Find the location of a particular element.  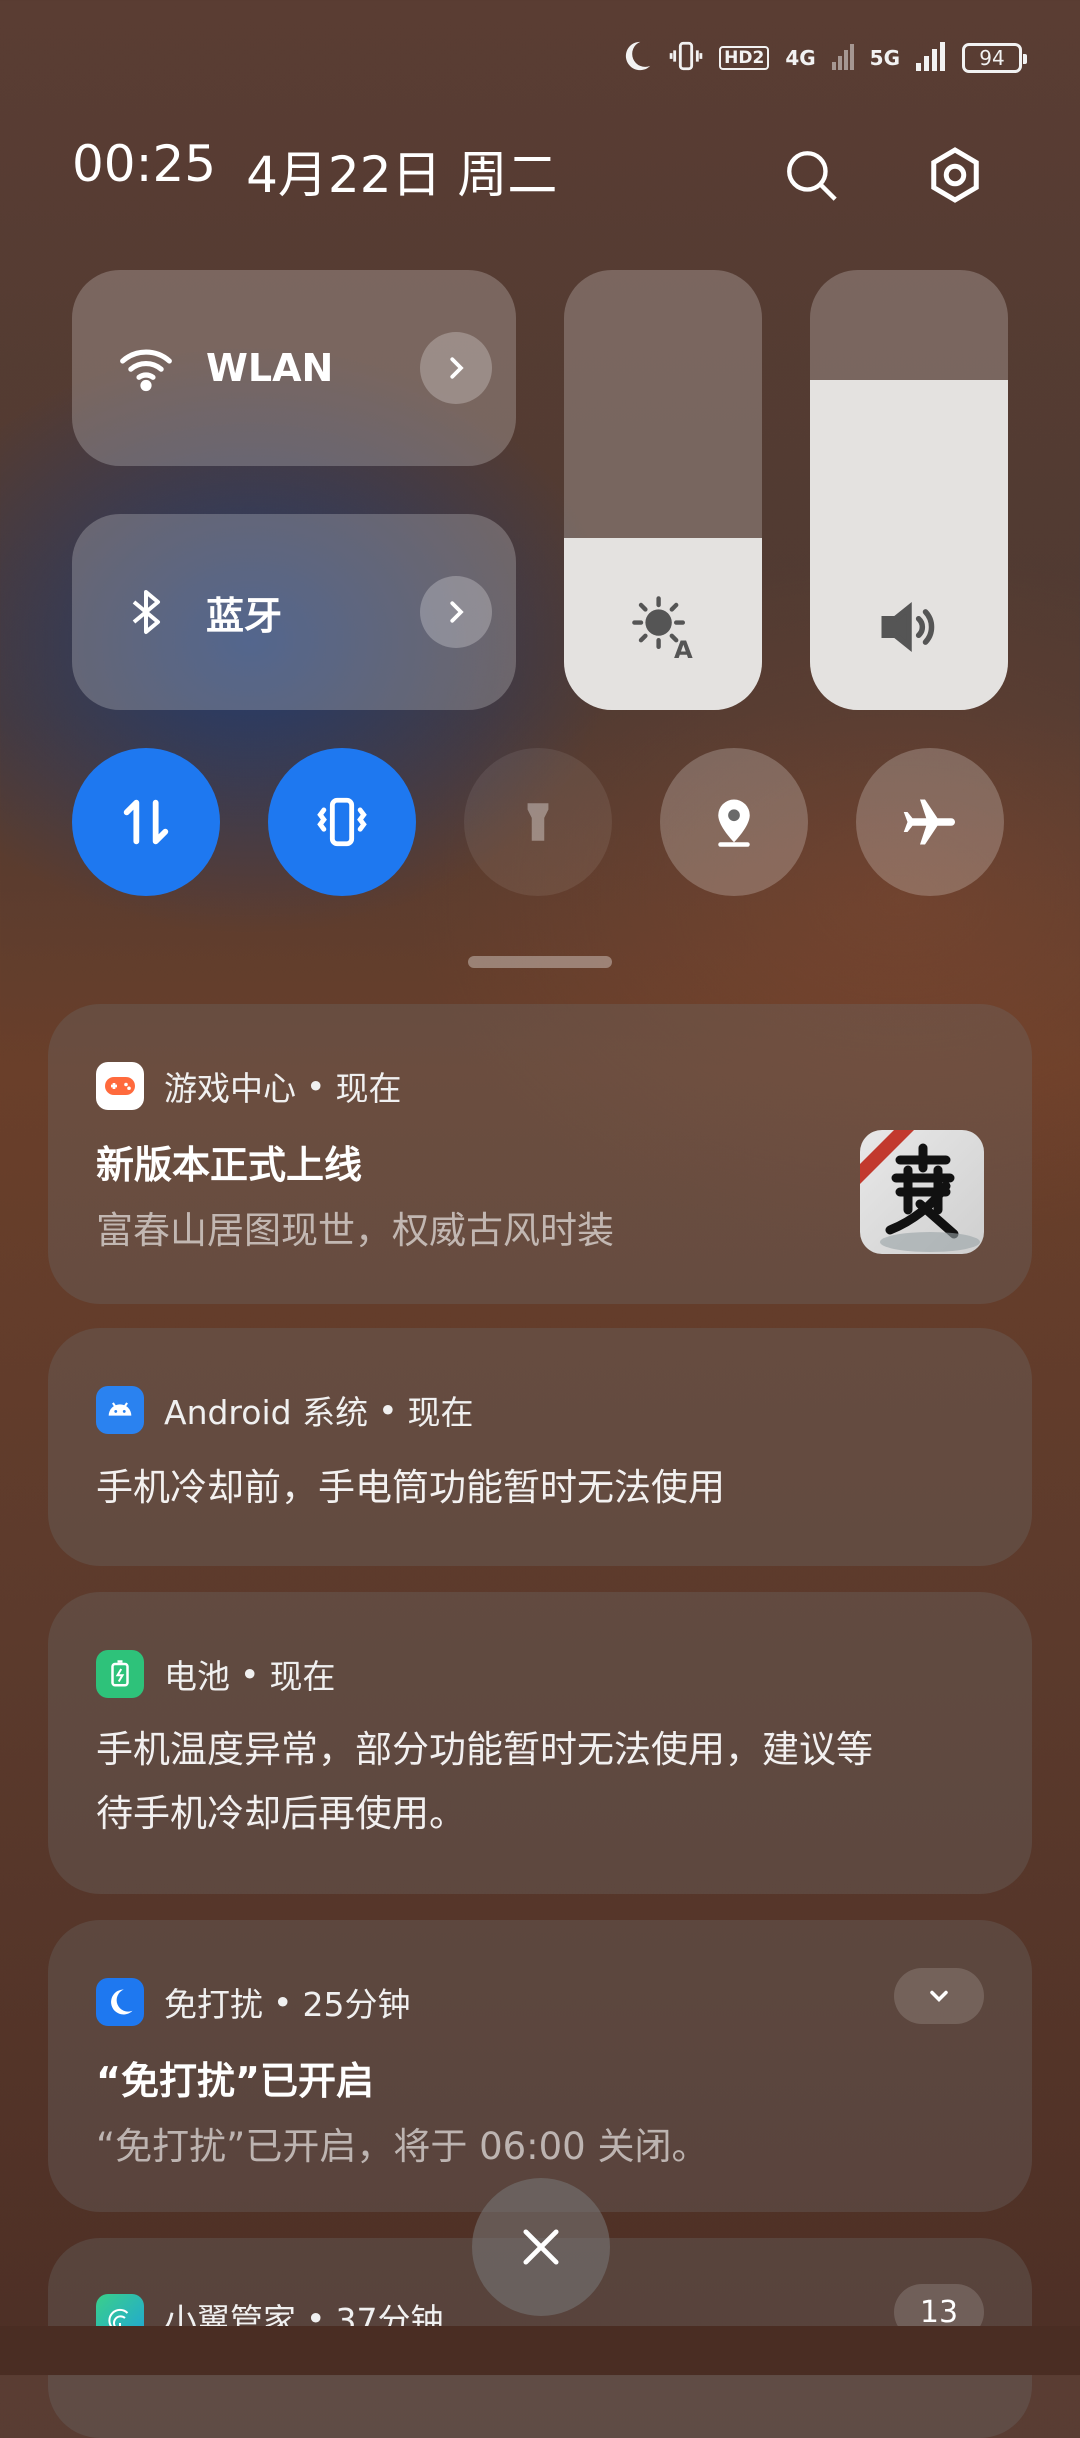

game-thumbnail-image is located at coordinates (922, 1192).